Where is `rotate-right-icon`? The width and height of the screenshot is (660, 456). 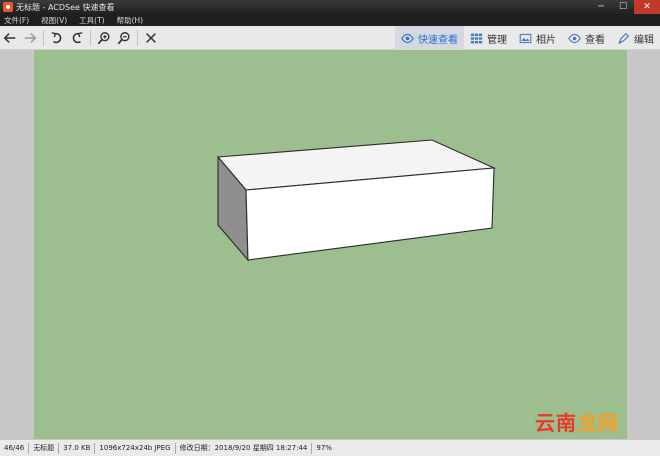
rotate-right-icon is located at coordinates (77, 37).